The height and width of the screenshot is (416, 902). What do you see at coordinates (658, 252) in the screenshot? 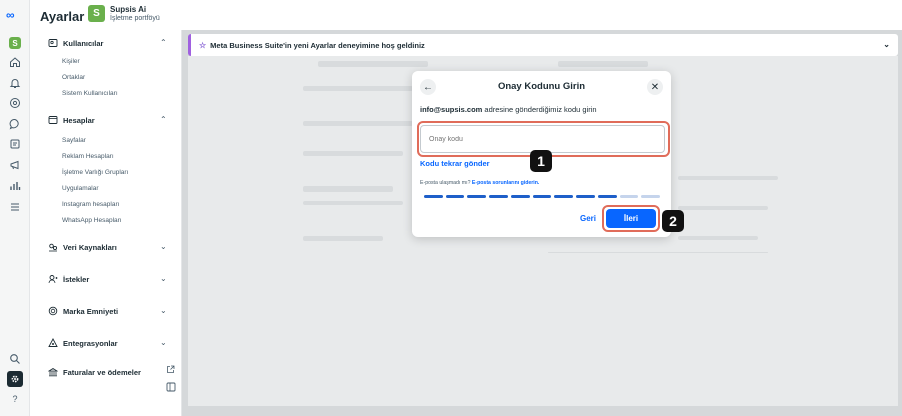
I see `divider` at bounding box center [658, 252].